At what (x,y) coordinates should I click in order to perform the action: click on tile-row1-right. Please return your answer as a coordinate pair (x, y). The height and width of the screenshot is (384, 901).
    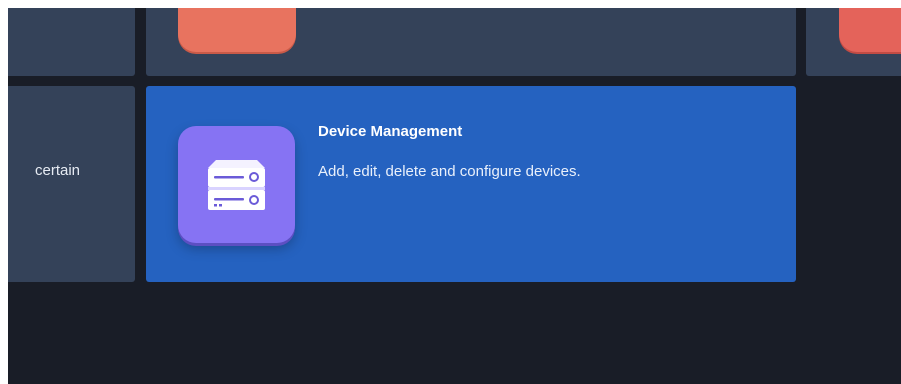
    Looking at the image, I should click on (853, 42).